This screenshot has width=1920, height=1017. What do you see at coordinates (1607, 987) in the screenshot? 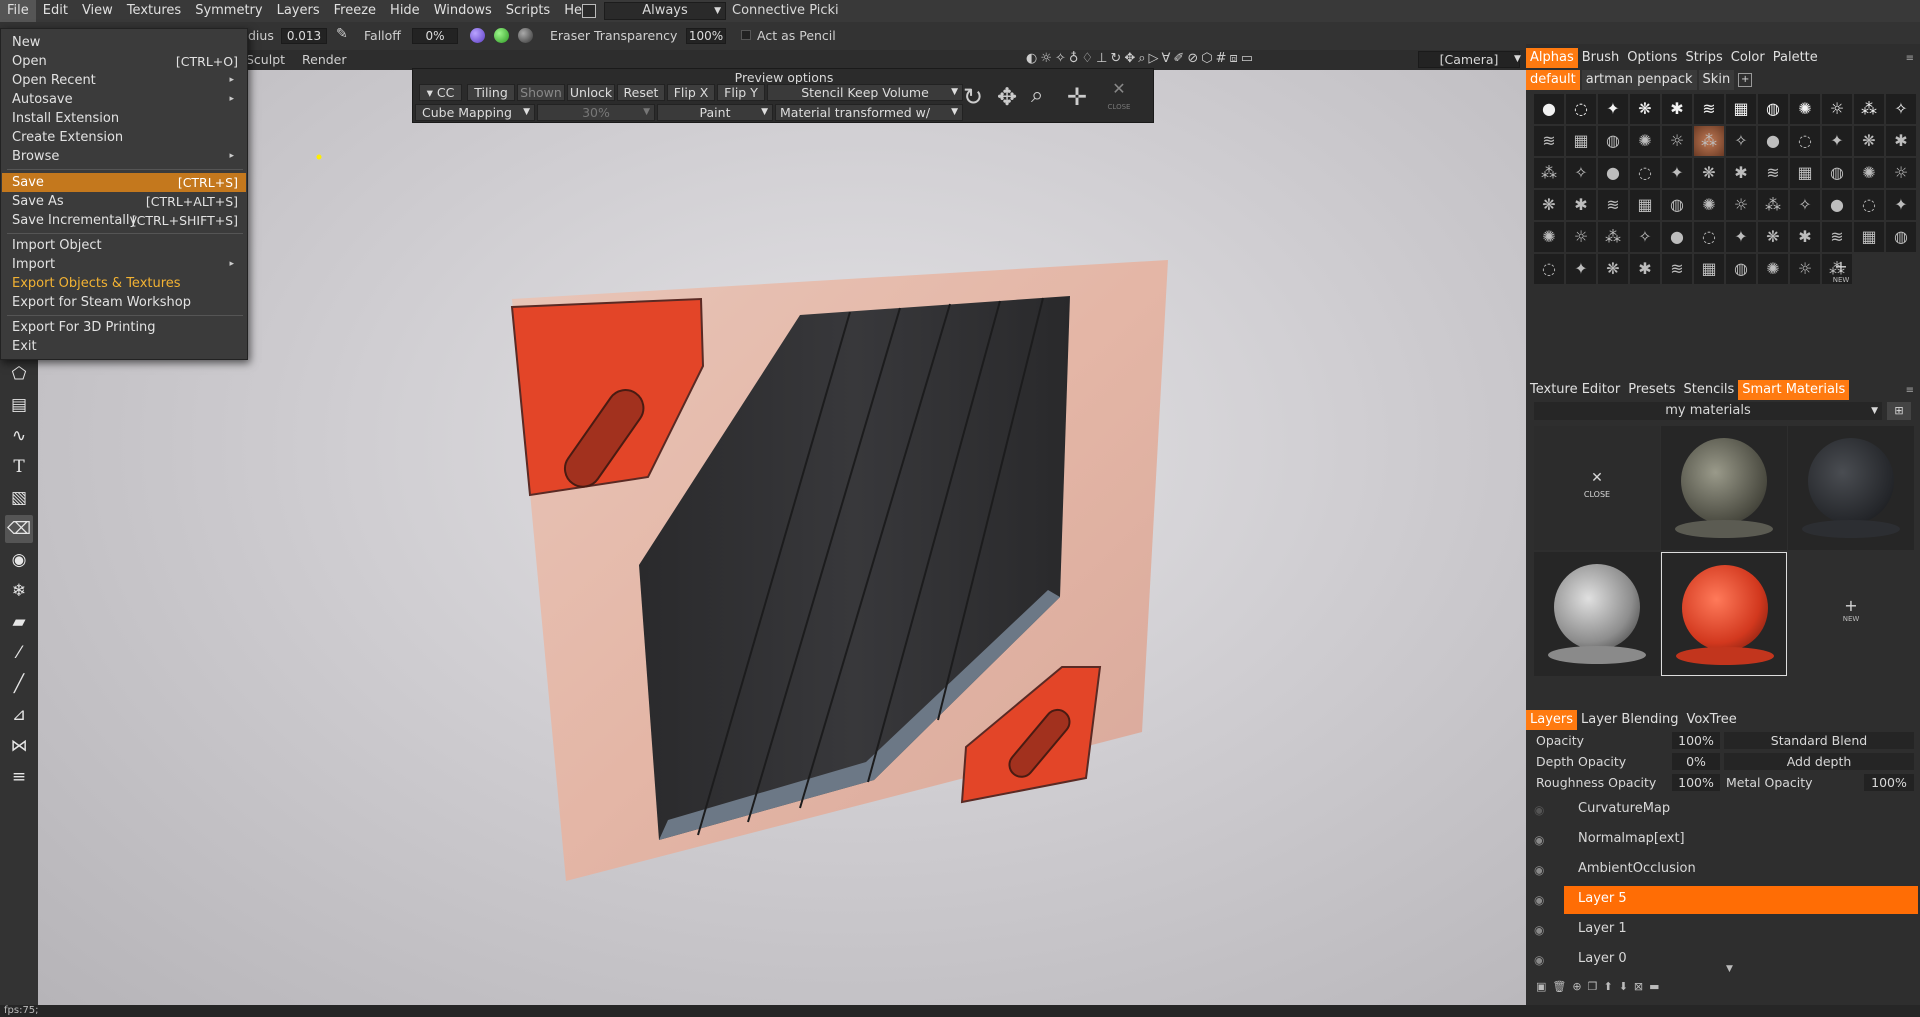
I see `move-up-icon: ⬆` at bounding box center [1607, 987].